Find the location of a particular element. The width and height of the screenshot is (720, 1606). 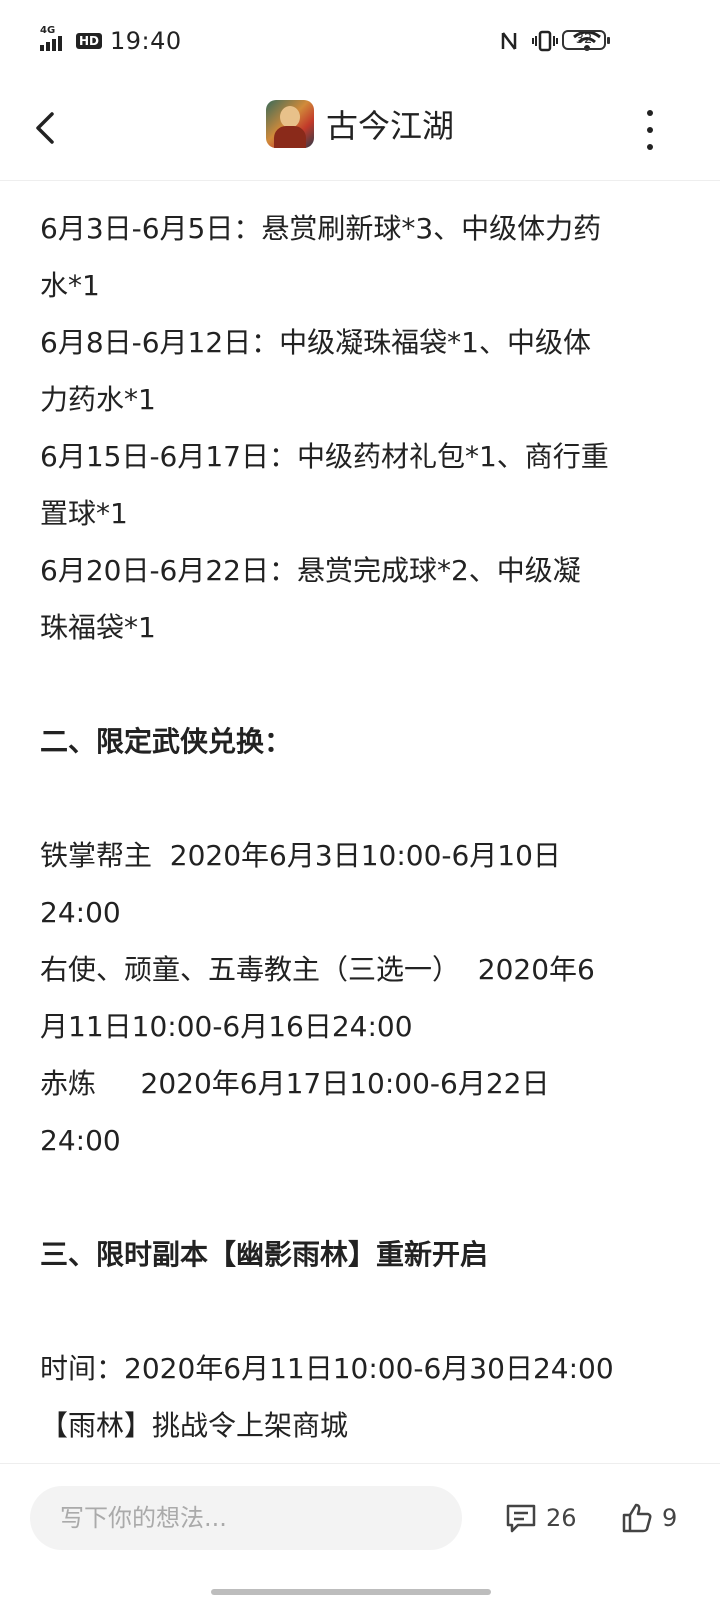

like-button: 9 is located at coordinates (648, 1518).